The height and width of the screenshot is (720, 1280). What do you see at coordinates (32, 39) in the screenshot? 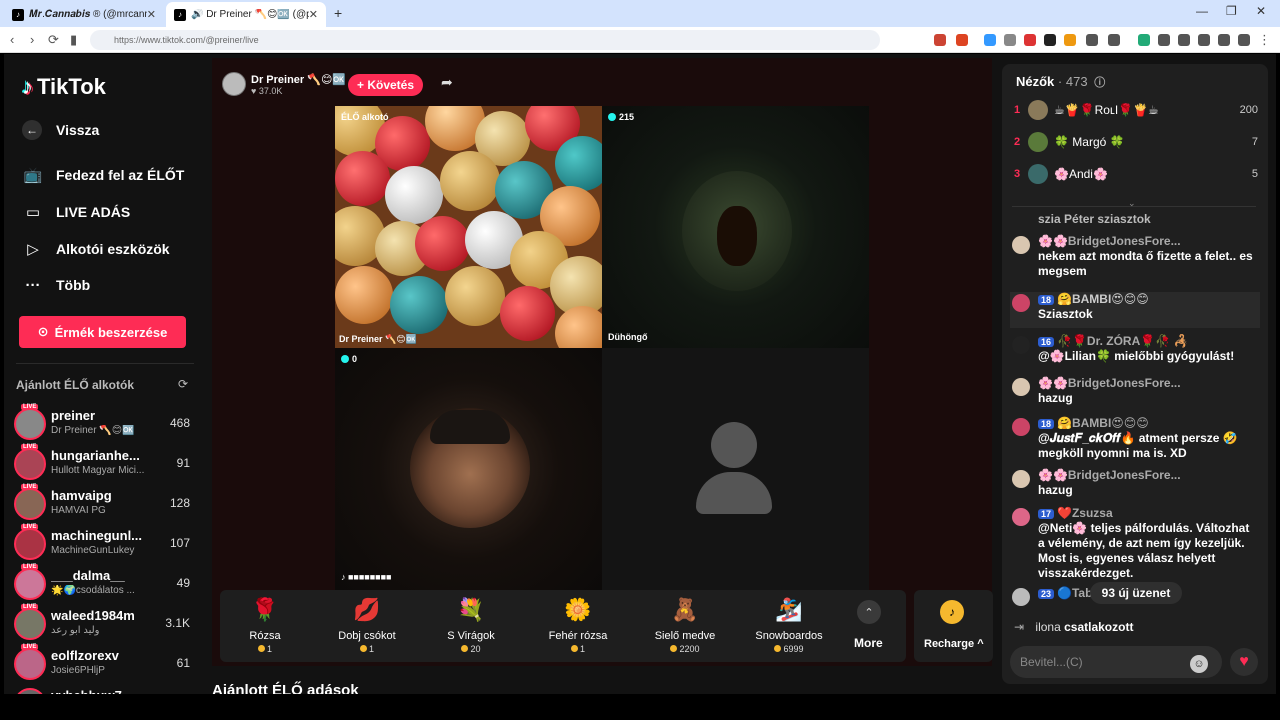
I see `forward-icon: ›` at bounding box center [32, 39].